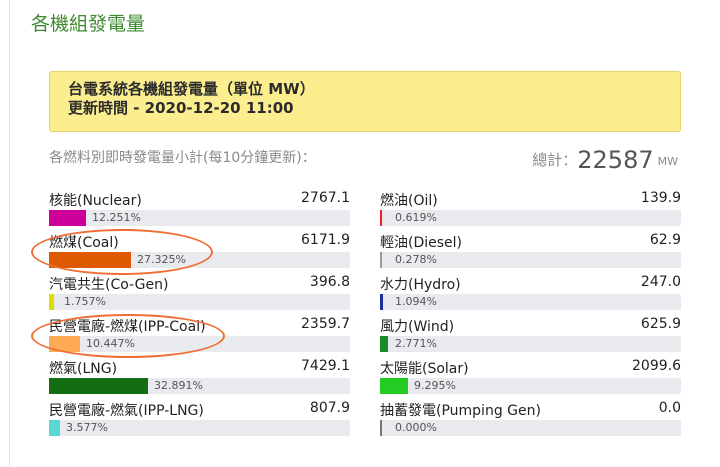 The image size is (720, 467). I want to click on total-label: 總計：, so click(555, 160).